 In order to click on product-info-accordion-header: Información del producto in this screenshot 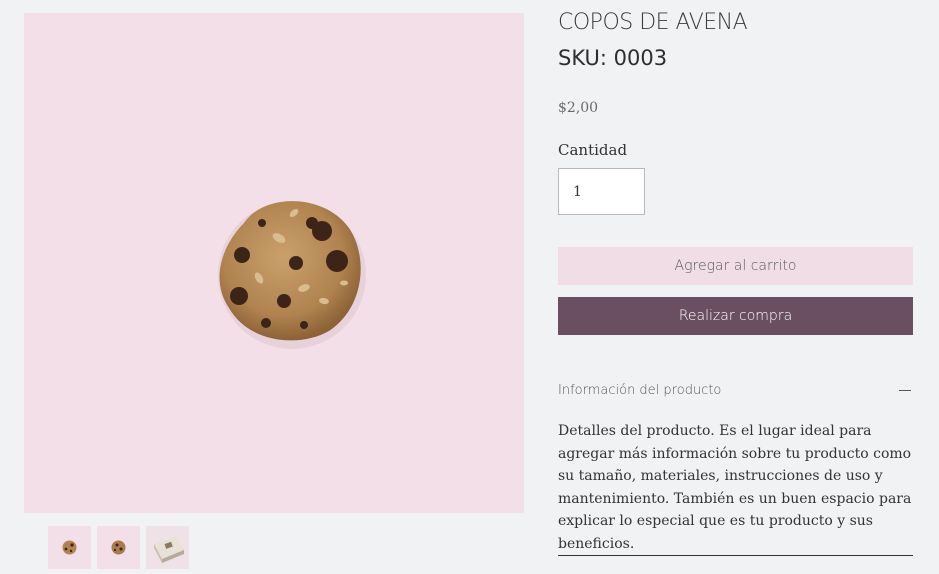, I will do `click(735, 392)`.